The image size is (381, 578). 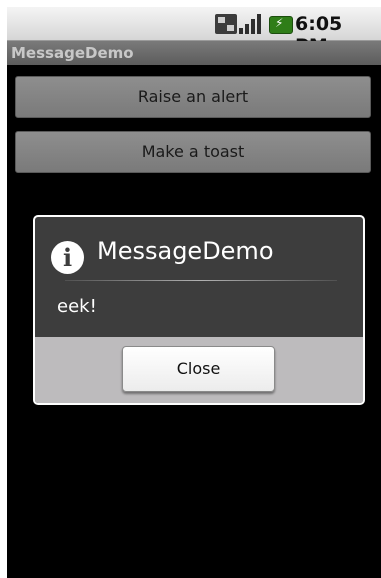 I want to click on dialog-button-bar: Close, so click(x=199, y=370).